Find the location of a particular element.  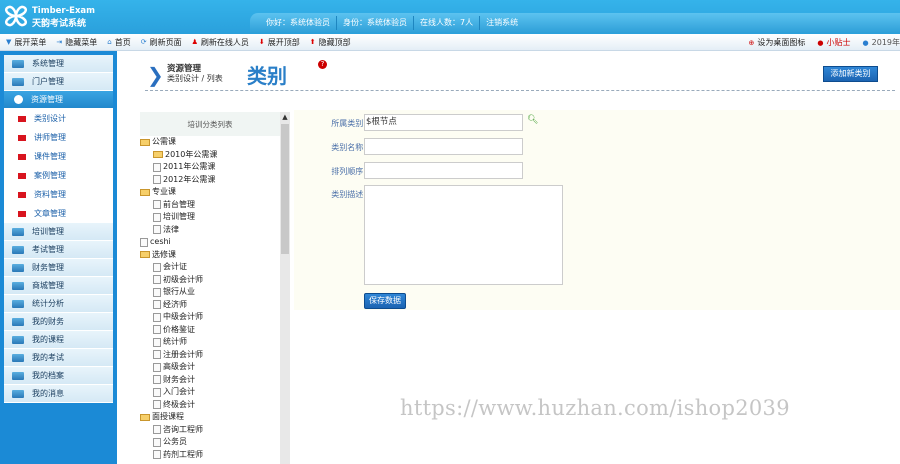

tree-node: 经济师 is located at coordinates (215, 305).